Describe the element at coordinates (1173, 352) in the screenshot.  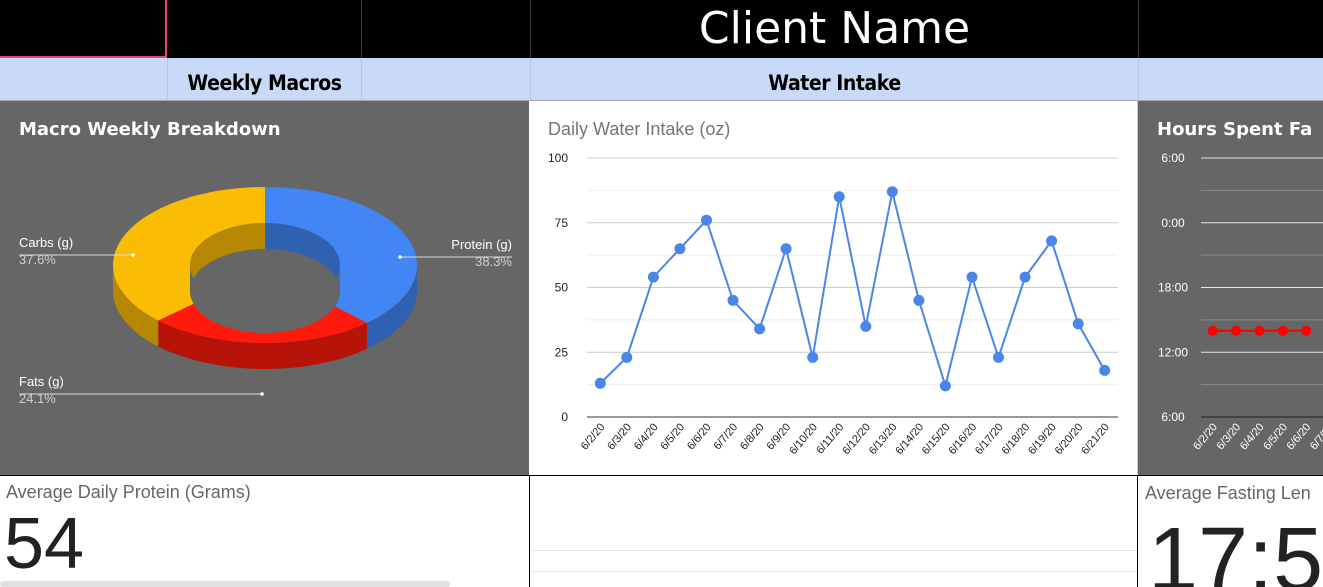
I see `fasting-ytick: 12:00` at that location.